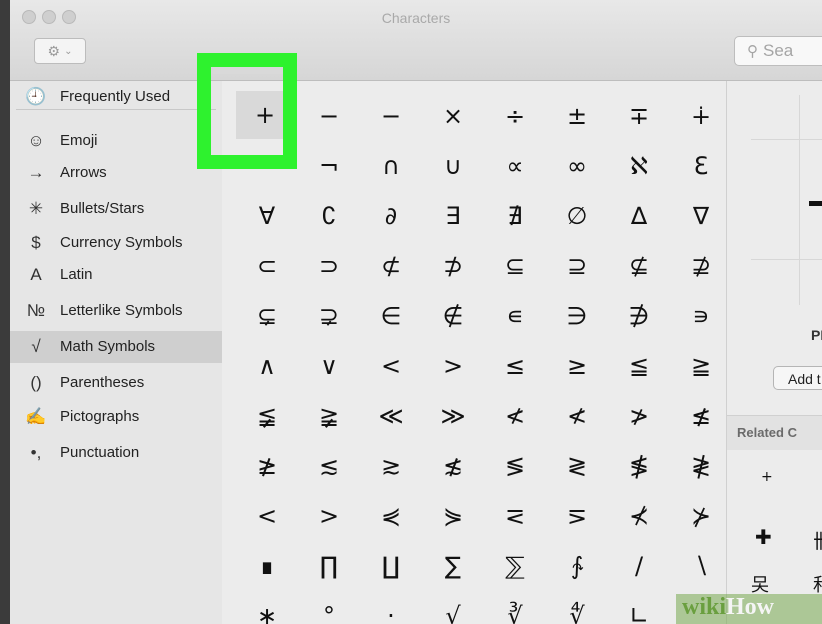  Describe the element at coordinates (817, 539) in the screenshot. I see `related-char: 卌` at that location.